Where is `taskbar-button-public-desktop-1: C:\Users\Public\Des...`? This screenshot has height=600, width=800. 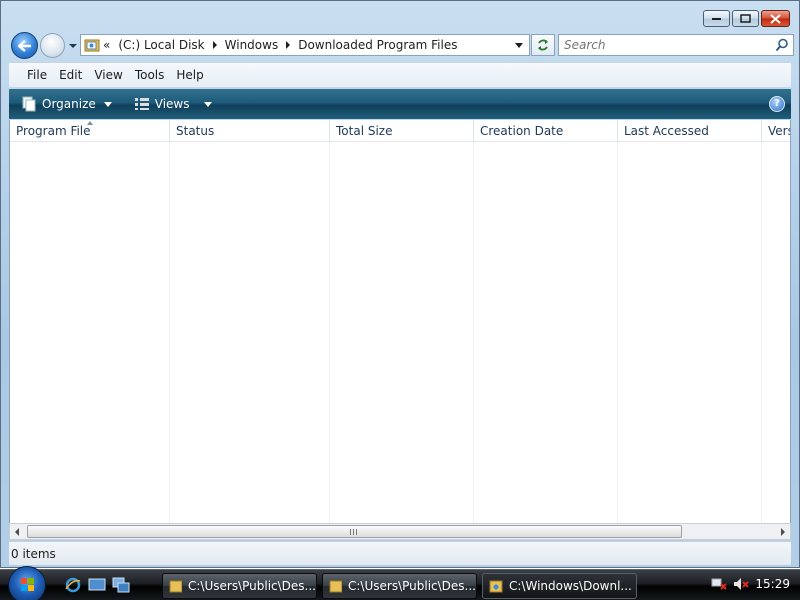 taskbar-button-public-desktop-1: C:\Users\Public\Des... is located at coordinates (239, 586).